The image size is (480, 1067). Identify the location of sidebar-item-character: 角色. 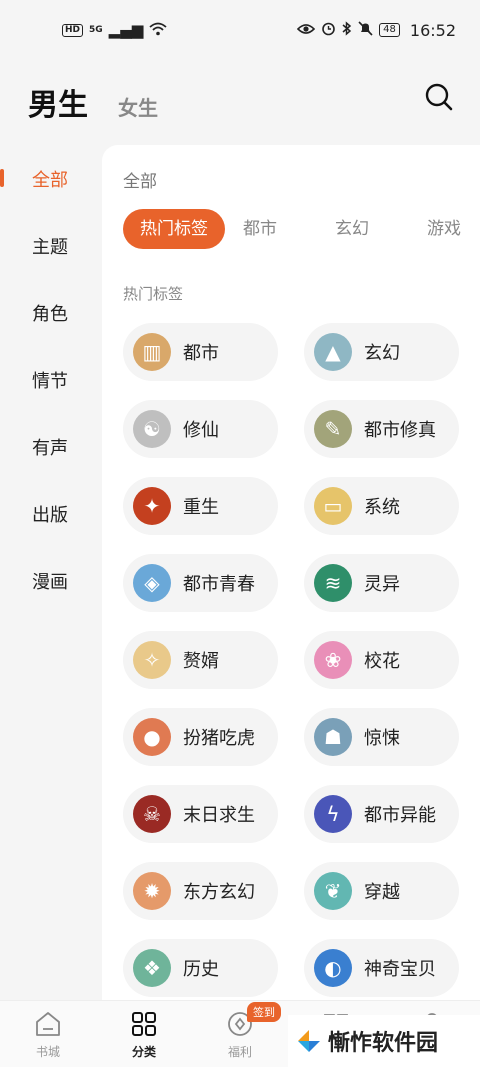
(50, 312).